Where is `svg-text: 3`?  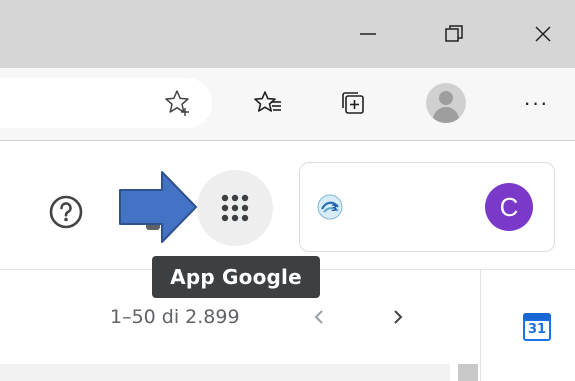
svg-text: 3 is located at coordinates (334, 209).